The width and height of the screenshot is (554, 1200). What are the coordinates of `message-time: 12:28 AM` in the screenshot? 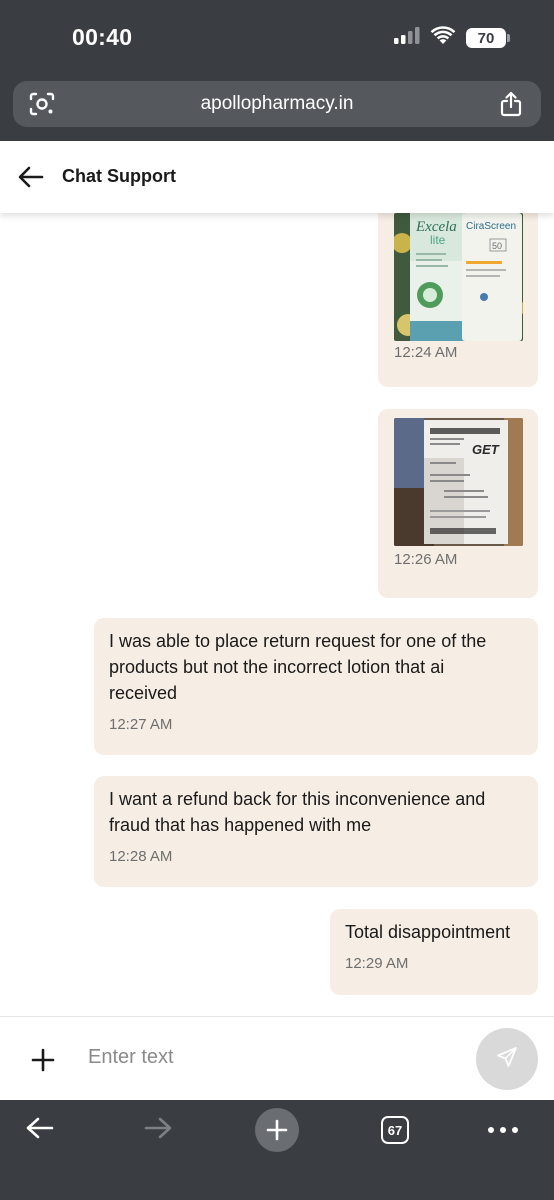 It's located at (141, 856).